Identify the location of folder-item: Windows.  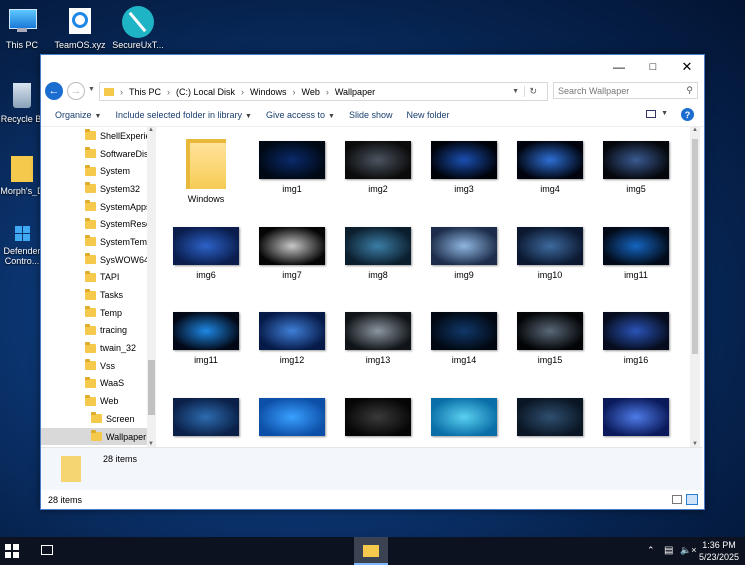
(206, 171).